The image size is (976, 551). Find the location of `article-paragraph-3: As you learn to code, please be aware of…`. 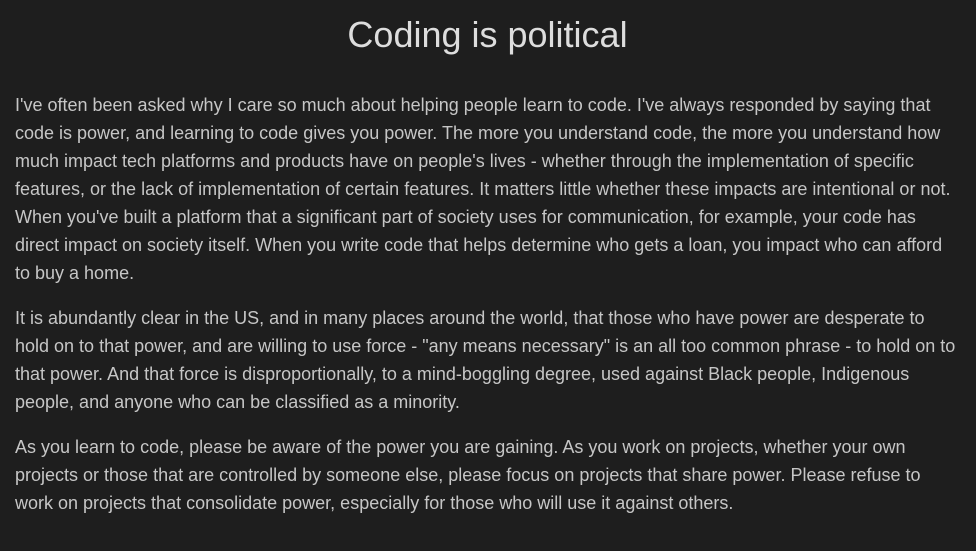

article-paragraph-3: As you learn to code, please be aware of… is located at coordinates (468, 475).